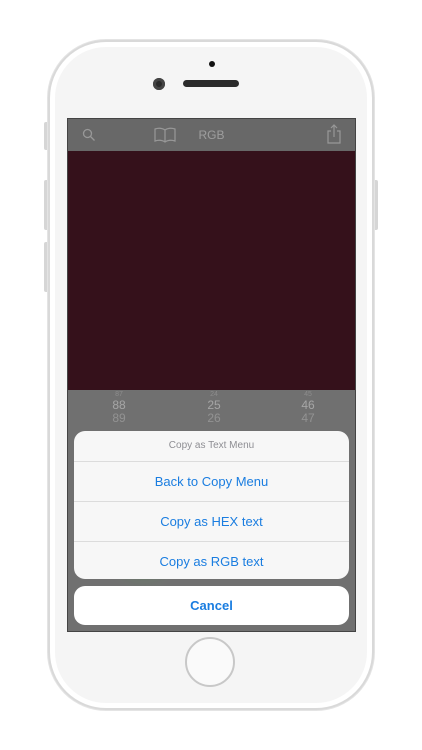  Describe the element at coordinates (211, 446) in the screenshot. I see `action-sheet-title: Copy as Text Menu` at that location.